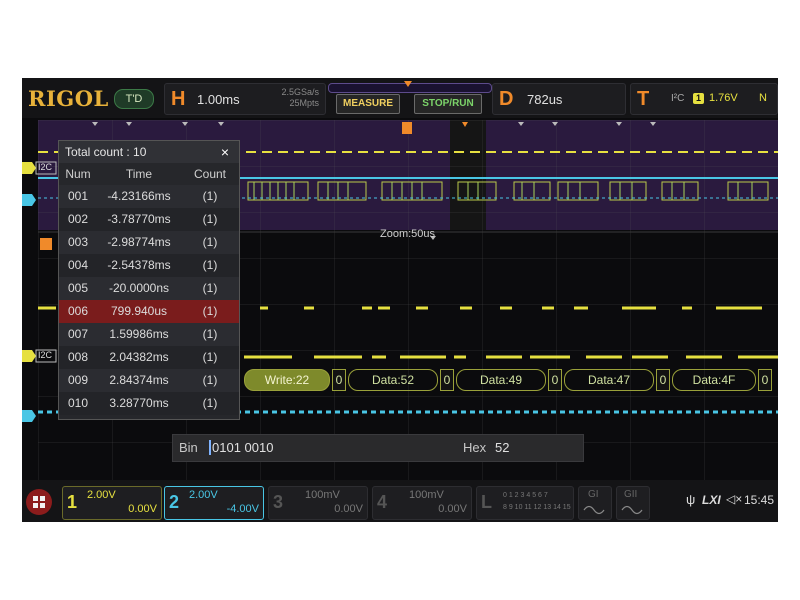  Describe the element at coordinates (78, 311) in the screenshot. I see `row-num: 006` at that location.